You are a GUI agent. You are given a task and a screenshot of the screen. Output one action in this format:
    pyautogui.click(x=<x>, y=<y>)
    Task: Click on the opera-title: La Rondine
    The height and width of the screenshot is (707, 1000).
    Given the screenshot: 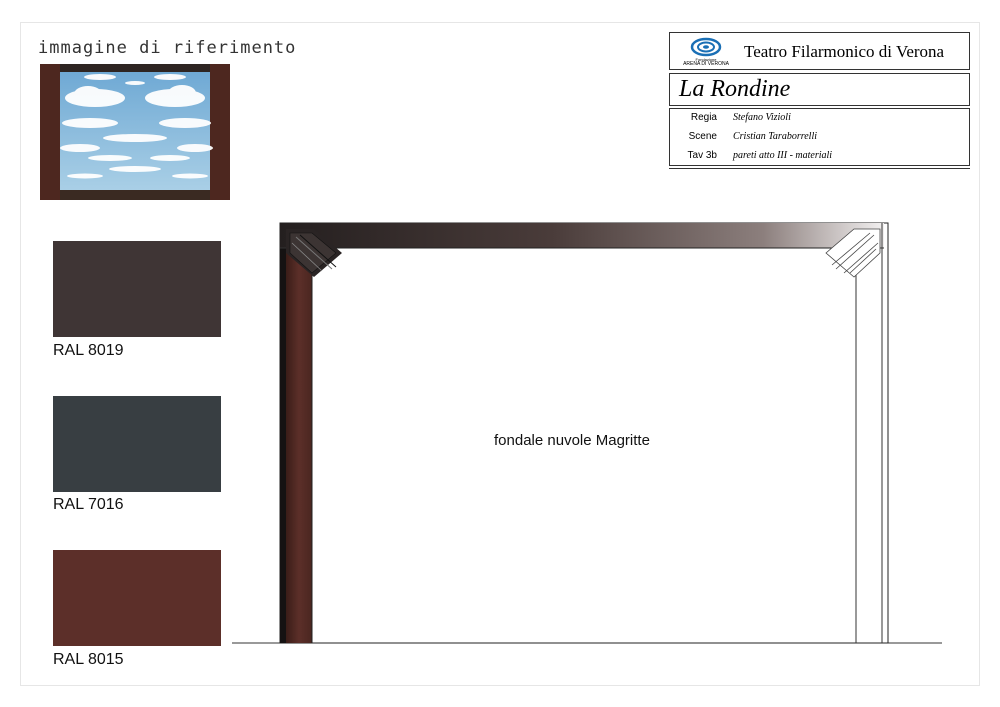 What is the action you would take?
    pyautogui.click(x=735, y=89)
    